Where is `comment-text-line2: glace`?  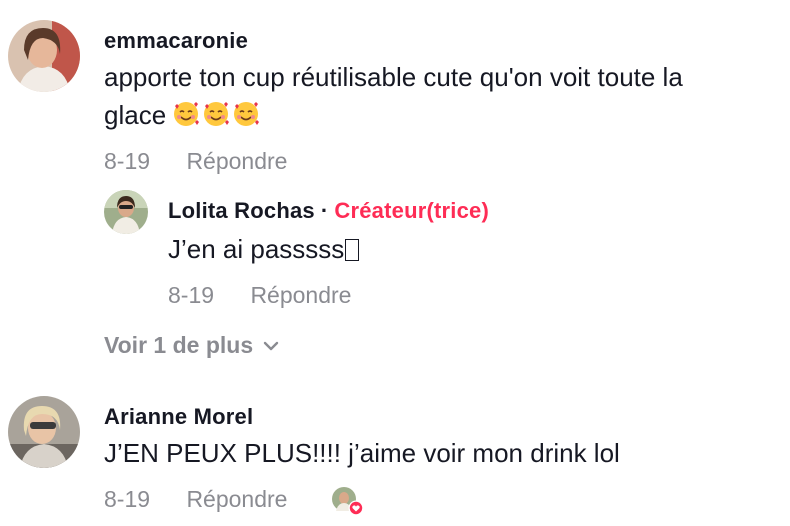 comment-text-line2: glace is located at coordinates (135, 115).